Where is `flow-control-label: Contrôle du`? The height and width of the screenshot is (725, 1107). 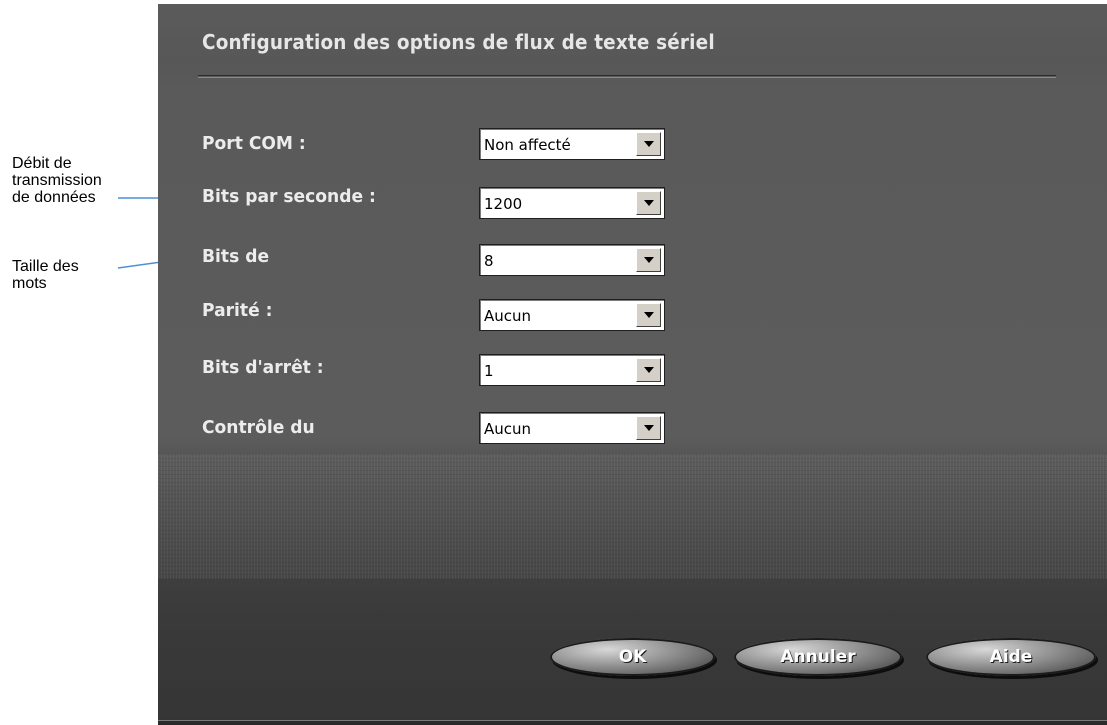
flow-control-label: Contrôle du is located at coordinates (258, 427).